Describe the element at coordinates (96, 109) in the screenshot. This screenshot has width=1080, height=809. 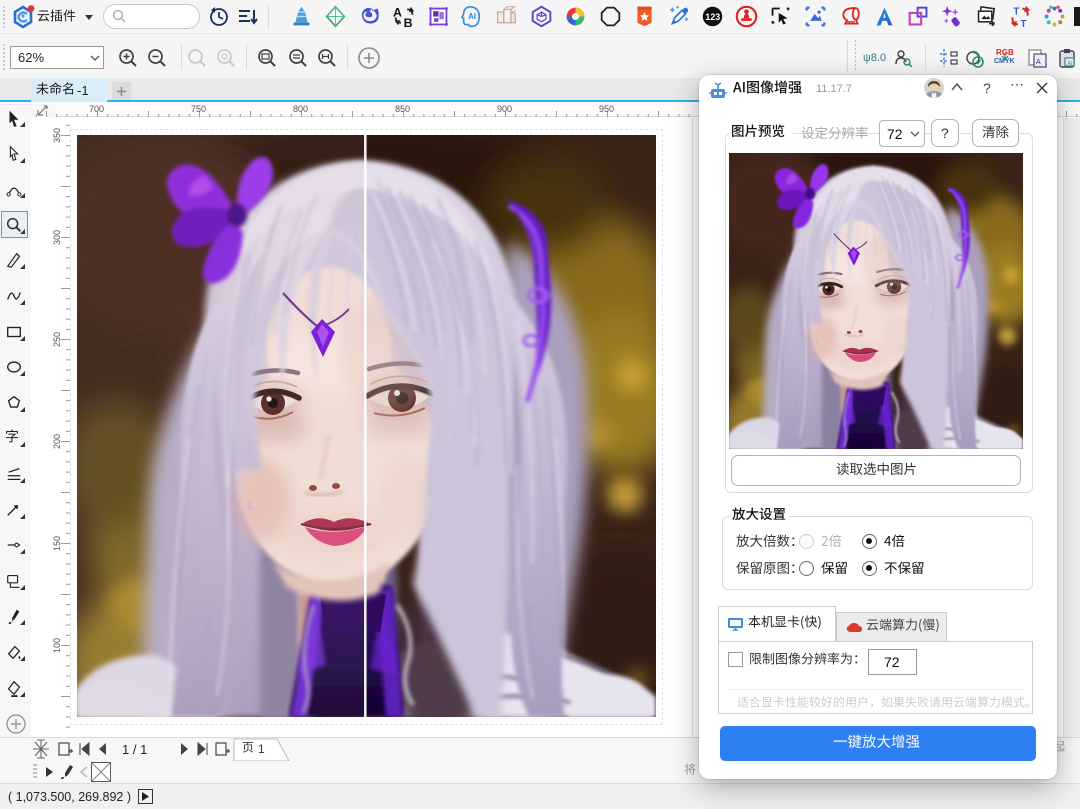
I see `svg-text: 700` at that location.